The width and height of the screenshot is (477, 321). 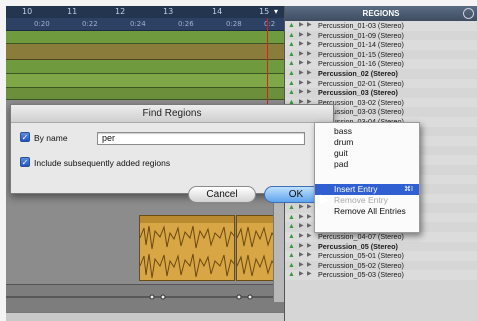 I want to click on menu-item-entry: pad, so click(x=367, y=164).